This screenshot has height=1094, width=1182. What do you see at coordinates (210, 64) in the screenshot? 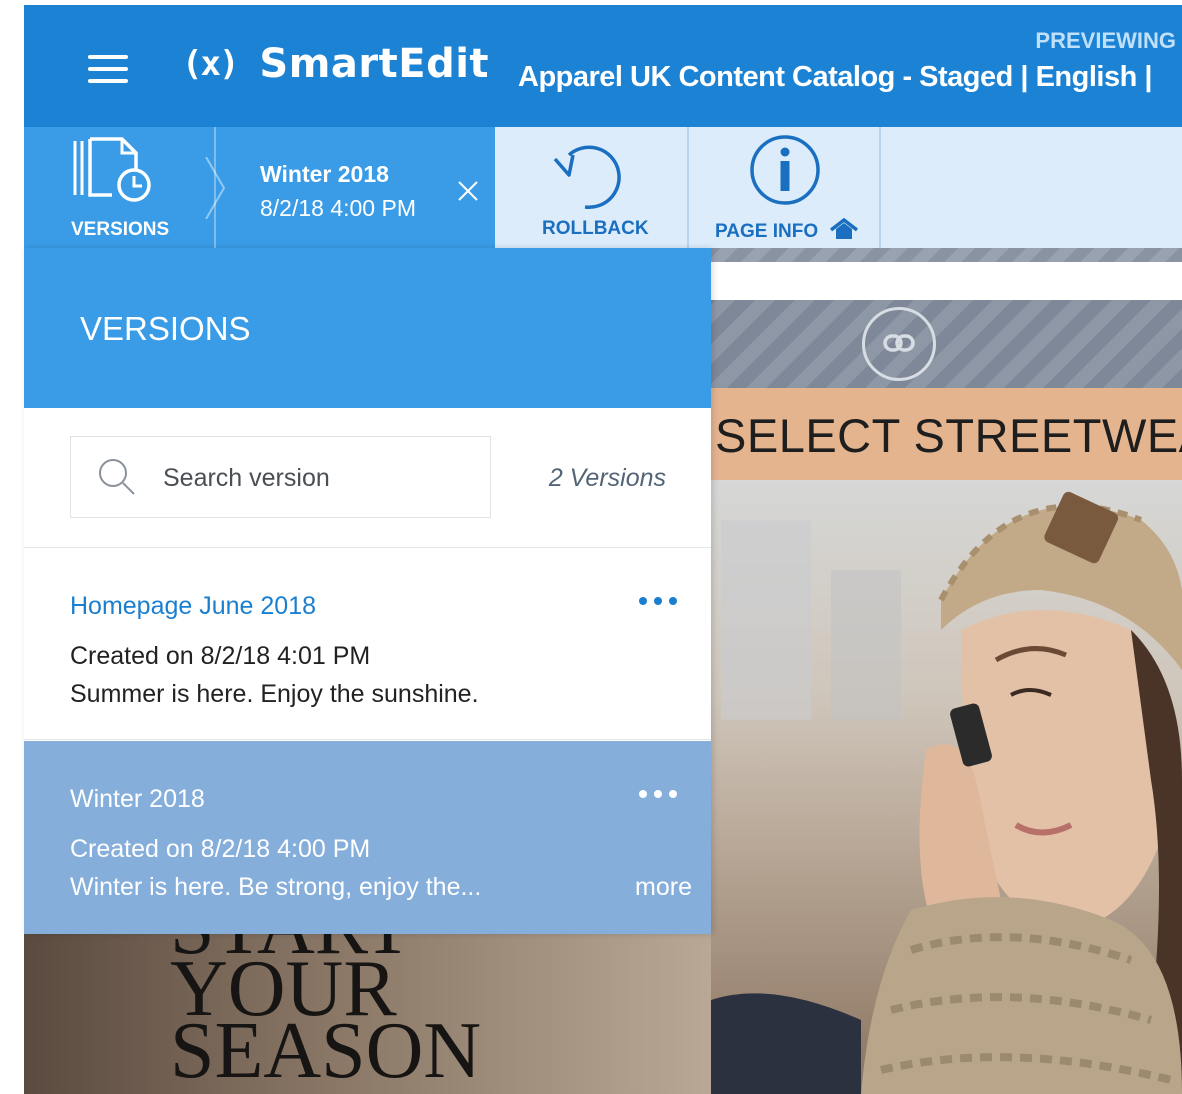
I see `smartedit-logo-icon: (x)` at bounding box center [210, 64].